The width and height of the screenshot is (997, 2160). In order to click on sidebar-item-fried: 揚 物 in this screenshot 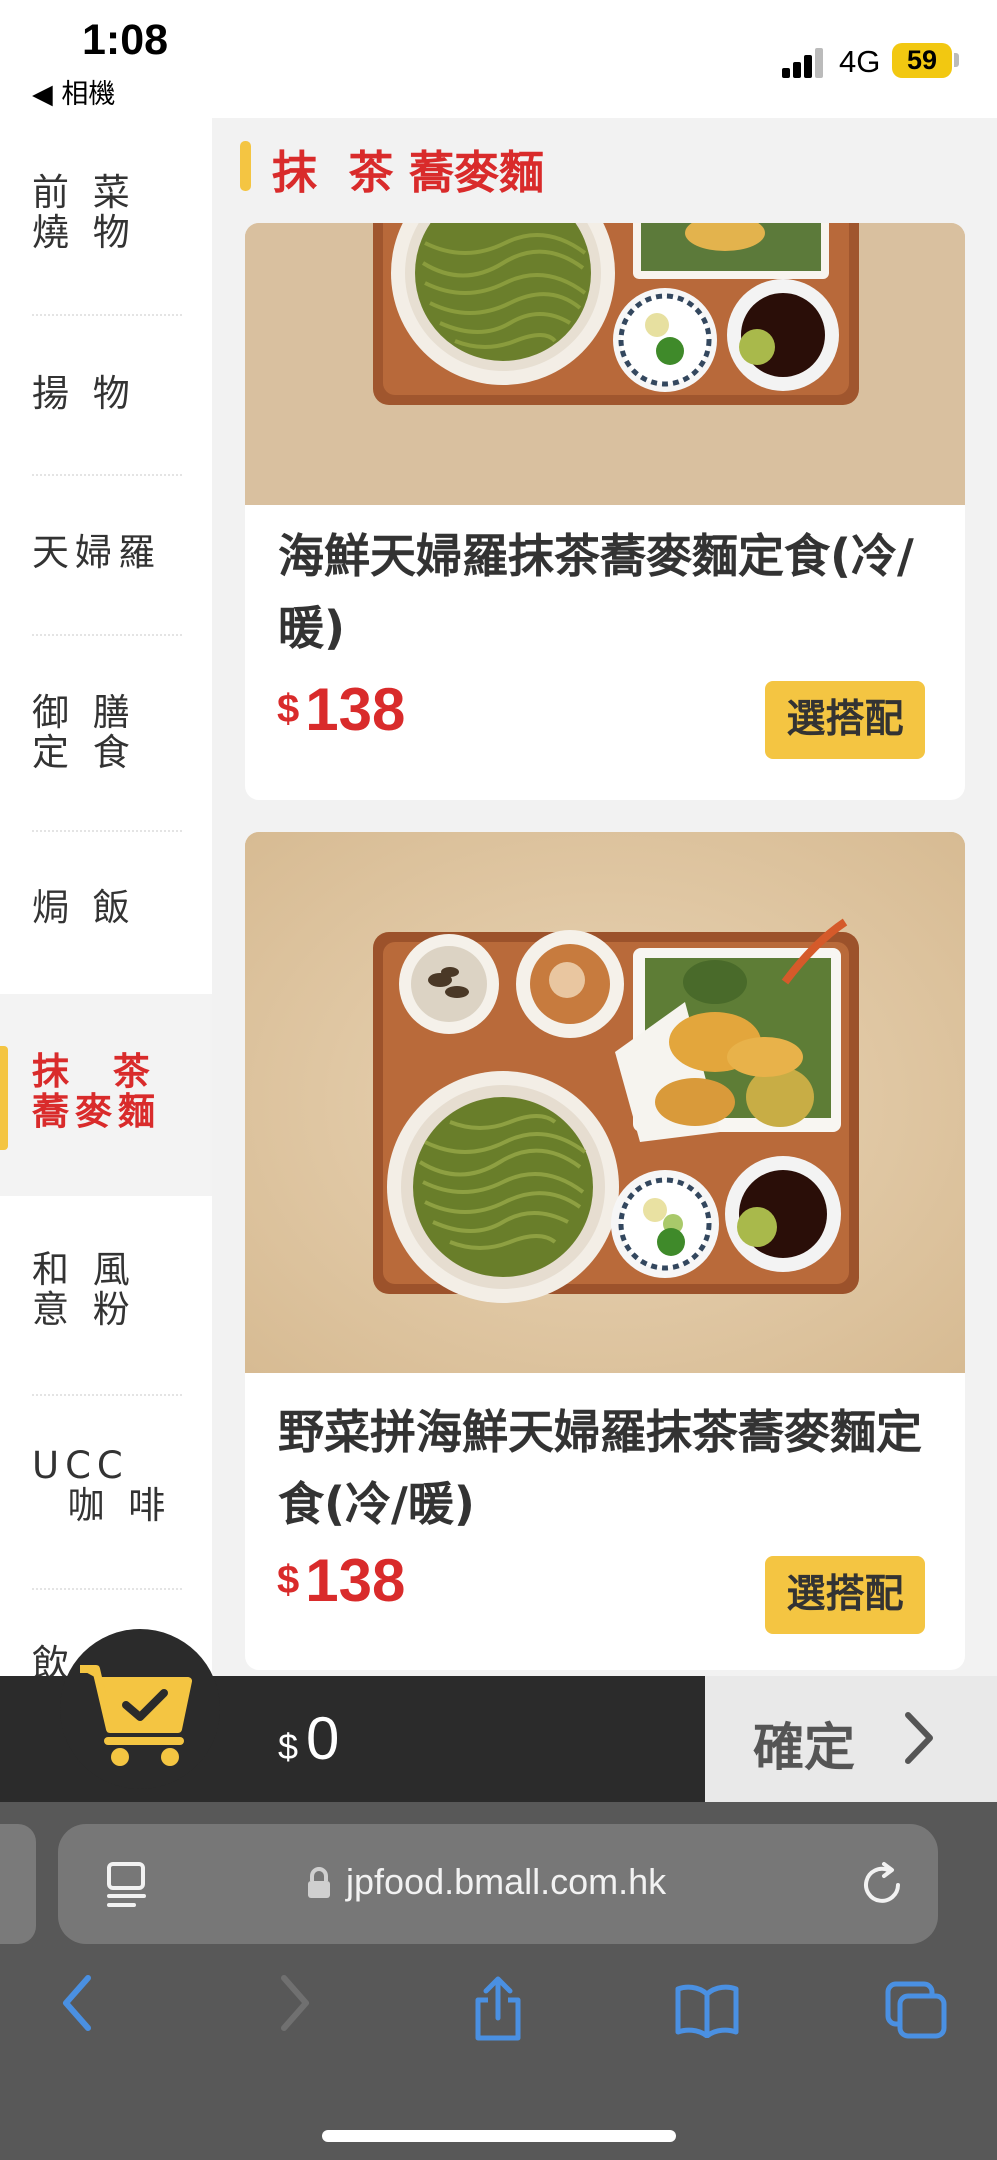, I will do `click(106, 396)`.